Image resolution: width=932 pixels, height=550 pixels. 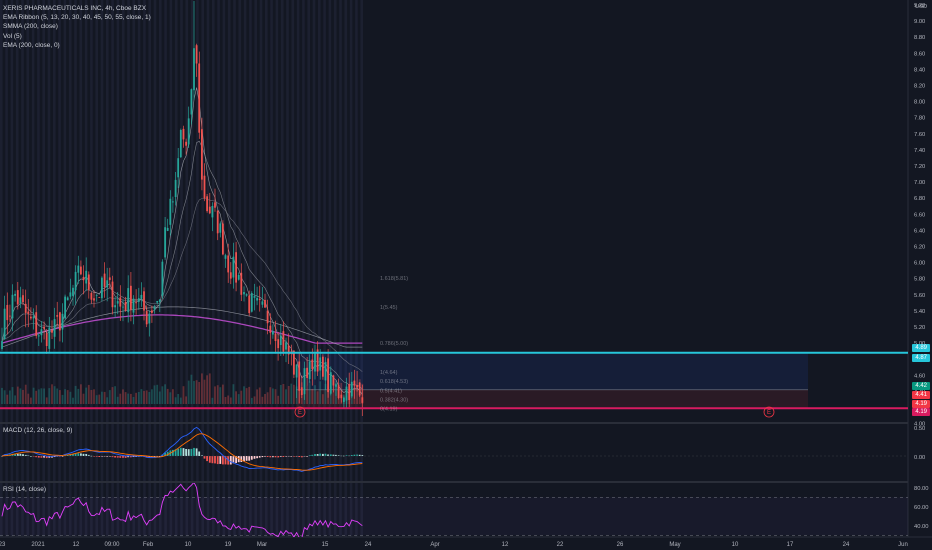 What do you see at coordinates (394, 344) in the screenshot?
I see `fib-label: 0.786(5.00)` at bounding box center [394, 344].